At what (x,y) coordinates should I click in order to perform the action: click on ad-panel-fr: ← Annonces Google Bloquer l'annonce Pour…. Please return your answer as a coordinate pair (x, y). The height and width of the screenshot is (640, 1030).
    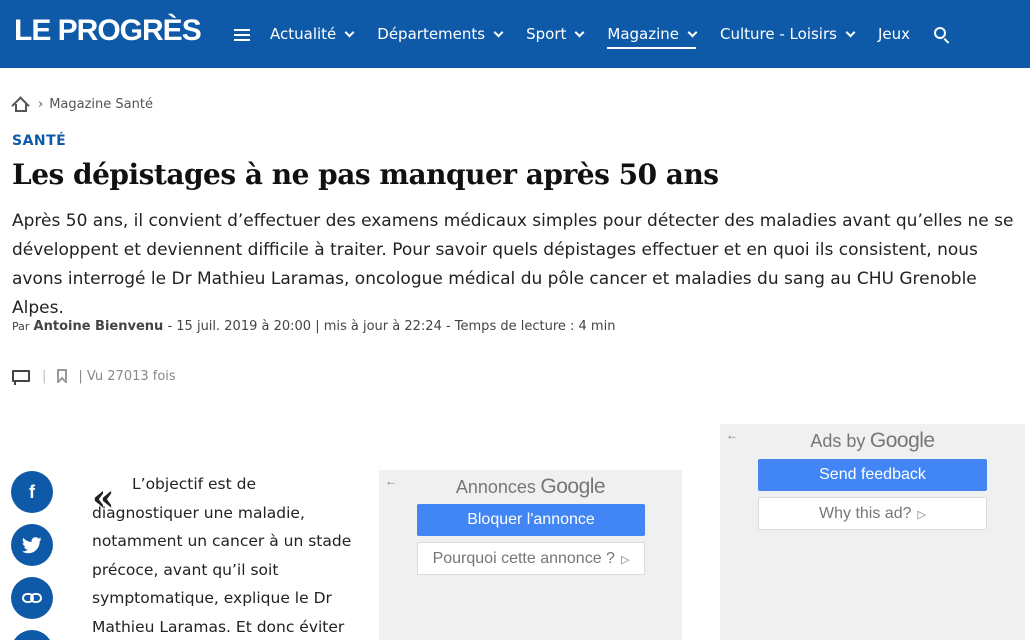
    Looking at the image, I should click on (530, 555).